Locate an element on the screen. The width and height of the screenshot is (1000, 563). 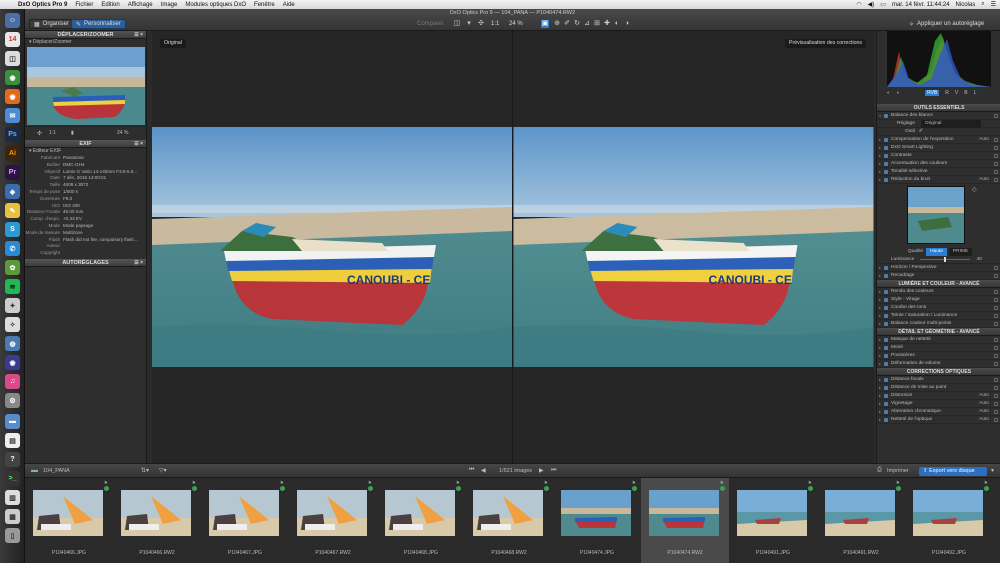
filmstrip-thumbnail: ★ P1040467.RW2 is located at coordinates (333, 520).